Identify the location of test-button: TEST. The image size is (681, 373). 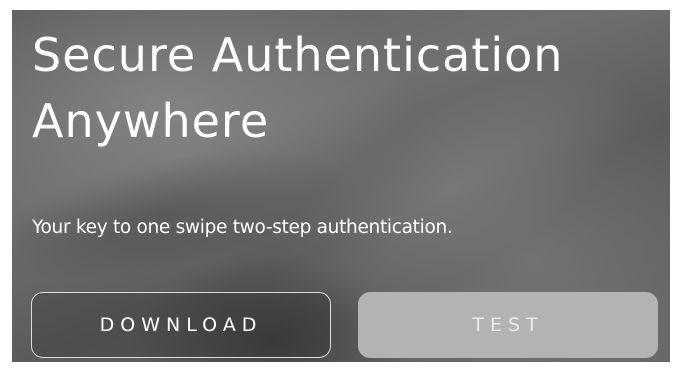
(508, 325).